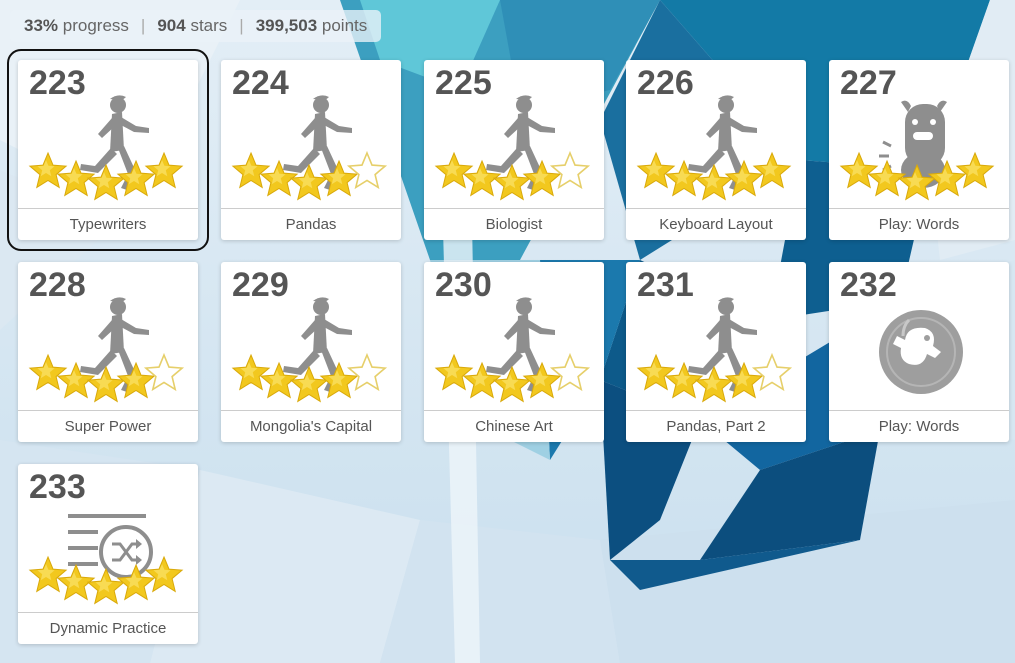 This screenshot has height=663, width=1015. Describe the element at coordinates (311, 224) in the screenshot. I see `lesson-title: Pandas` at that location.